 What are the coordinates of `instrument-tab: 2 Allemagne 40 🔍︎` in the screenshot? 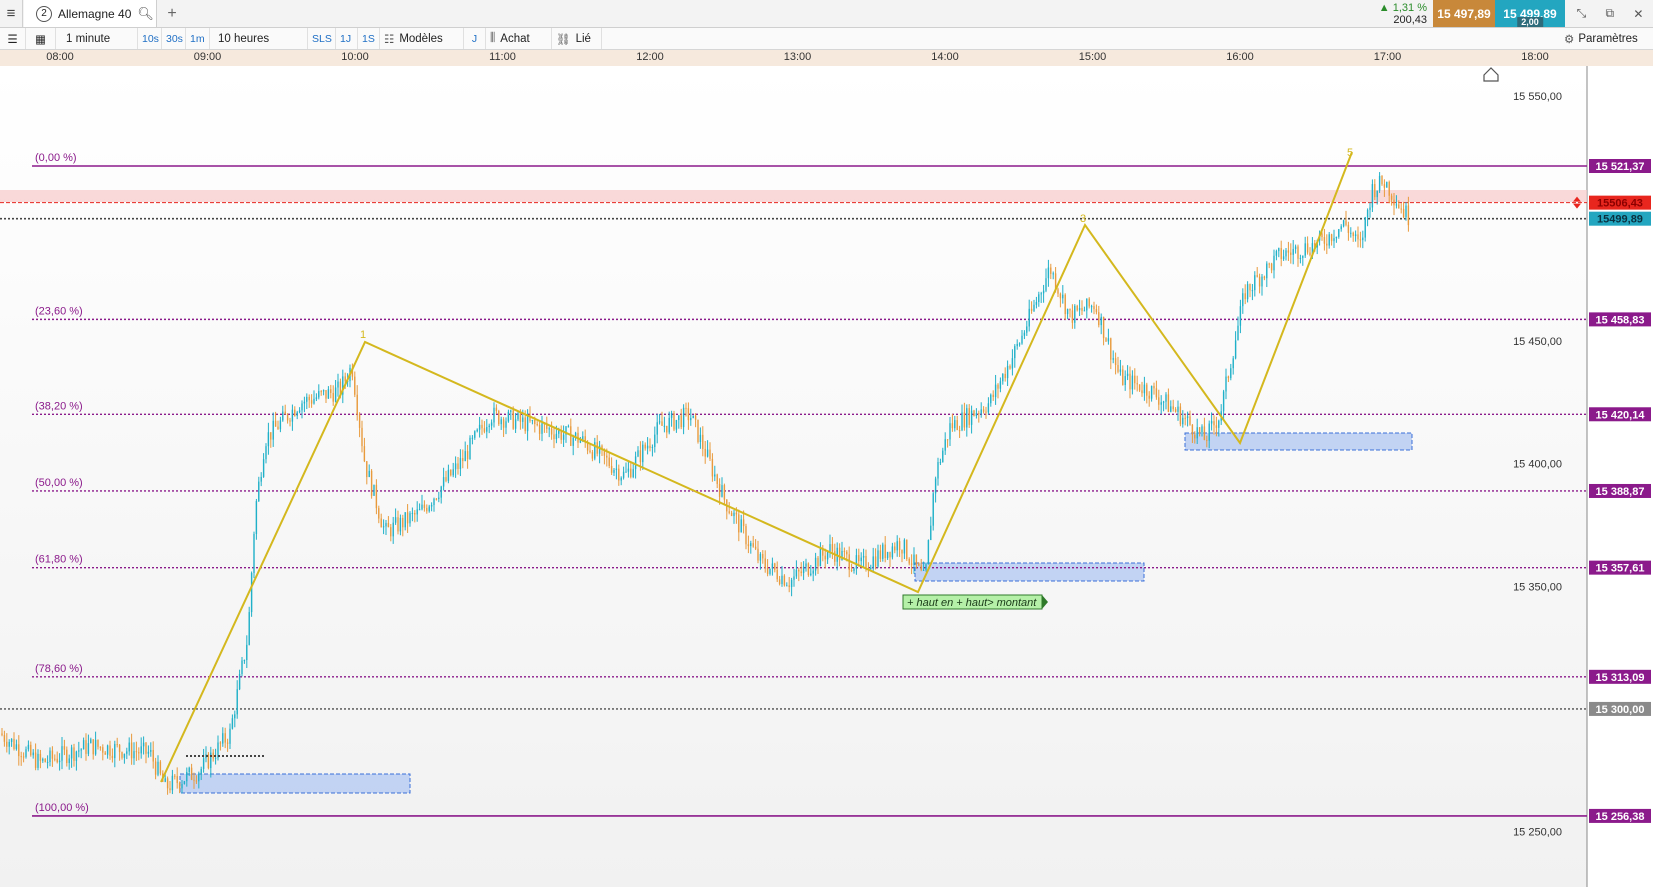 It's located at (90, 13).